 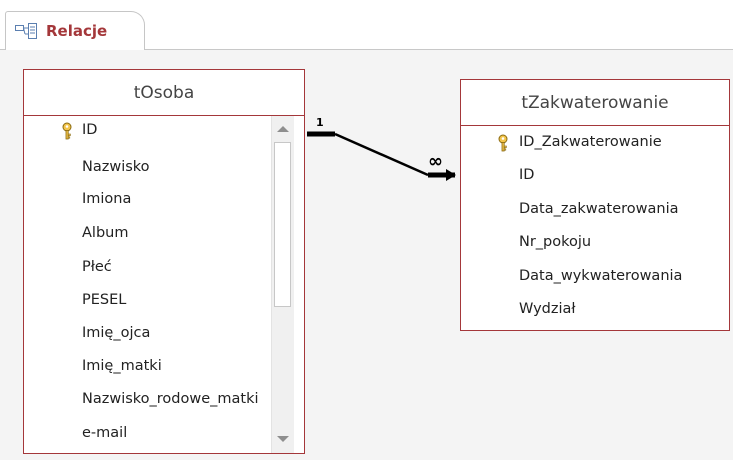 What do you see at coordinates (175, 300) in the screenshot?
I see `field-item: PESEL` at bounding box center [175, 300].